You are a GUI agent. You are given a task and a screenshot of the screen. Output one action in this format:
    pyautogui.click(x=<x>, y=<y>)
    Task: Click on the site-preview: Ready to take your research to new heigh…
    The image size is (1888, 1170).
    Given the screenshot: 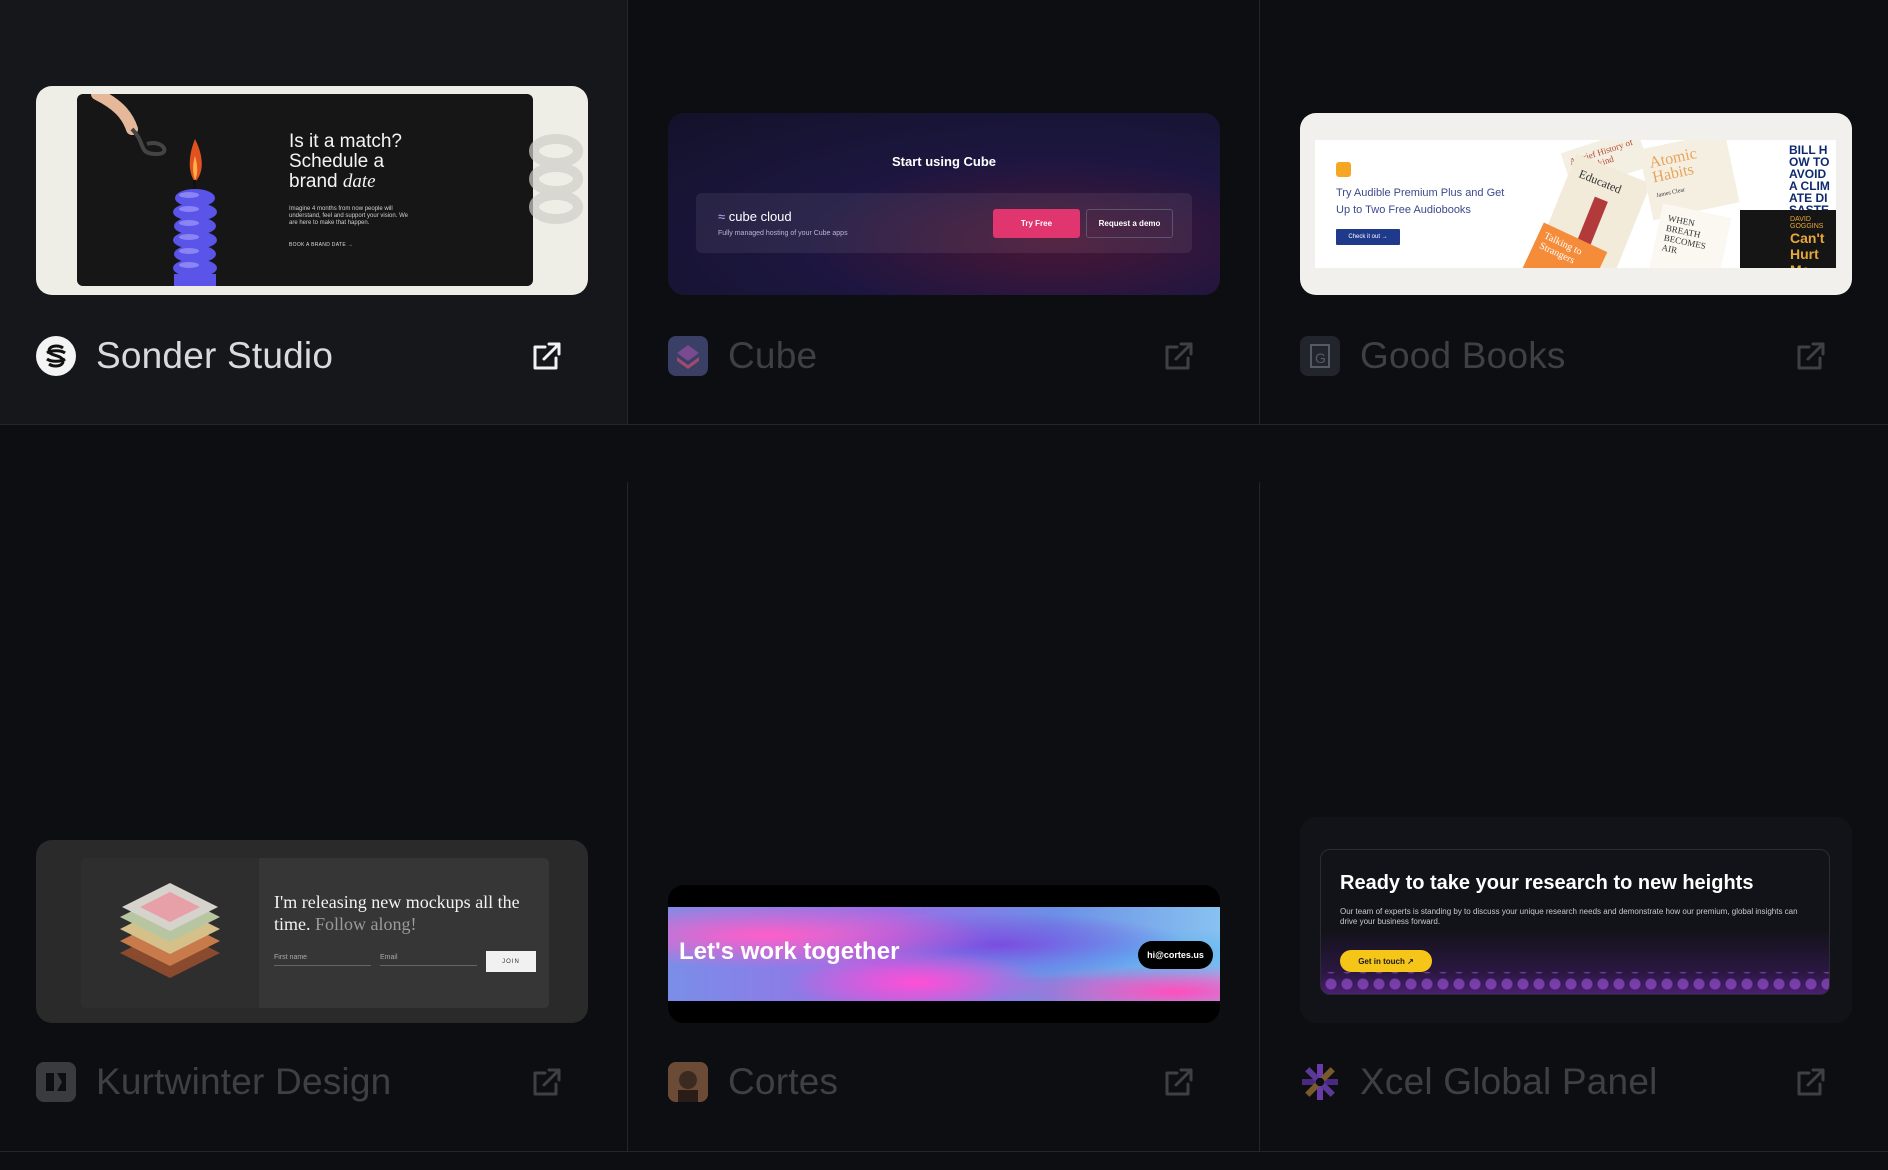 What is the action you would take?
    pyautogui.click(x=1576, y=920)
    